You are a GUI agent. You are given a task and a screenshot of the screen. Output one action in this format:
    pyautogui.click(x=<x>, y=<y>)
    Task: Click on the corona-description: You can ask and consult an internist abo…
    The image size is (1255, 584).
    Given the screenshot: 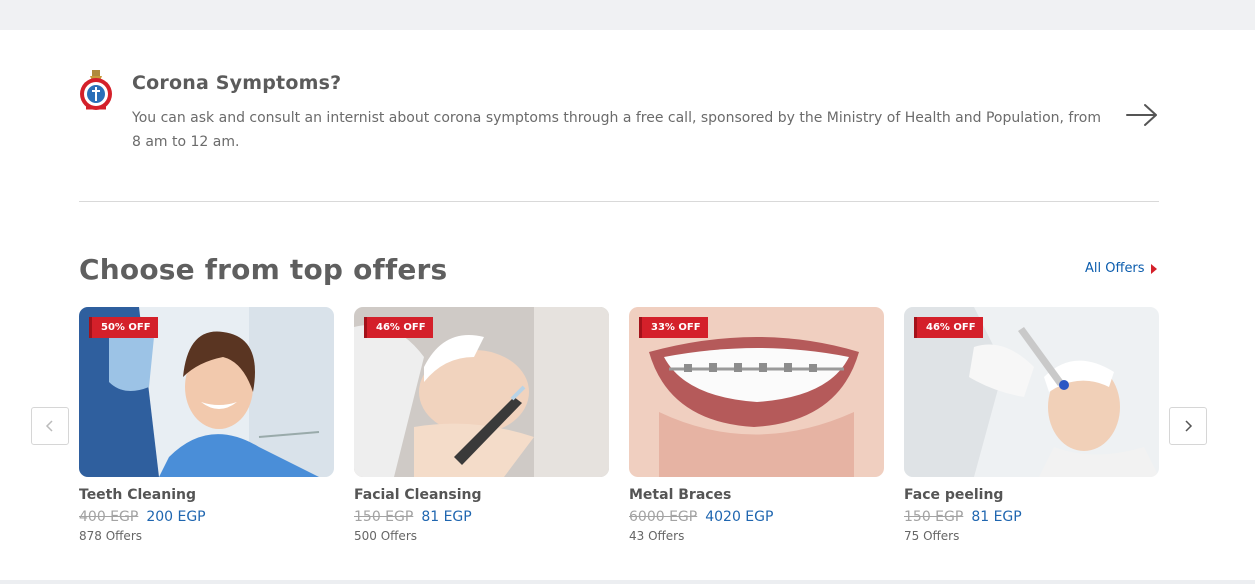 What is the action you would take?
    pyautogui.click(x=616, y=130)
    